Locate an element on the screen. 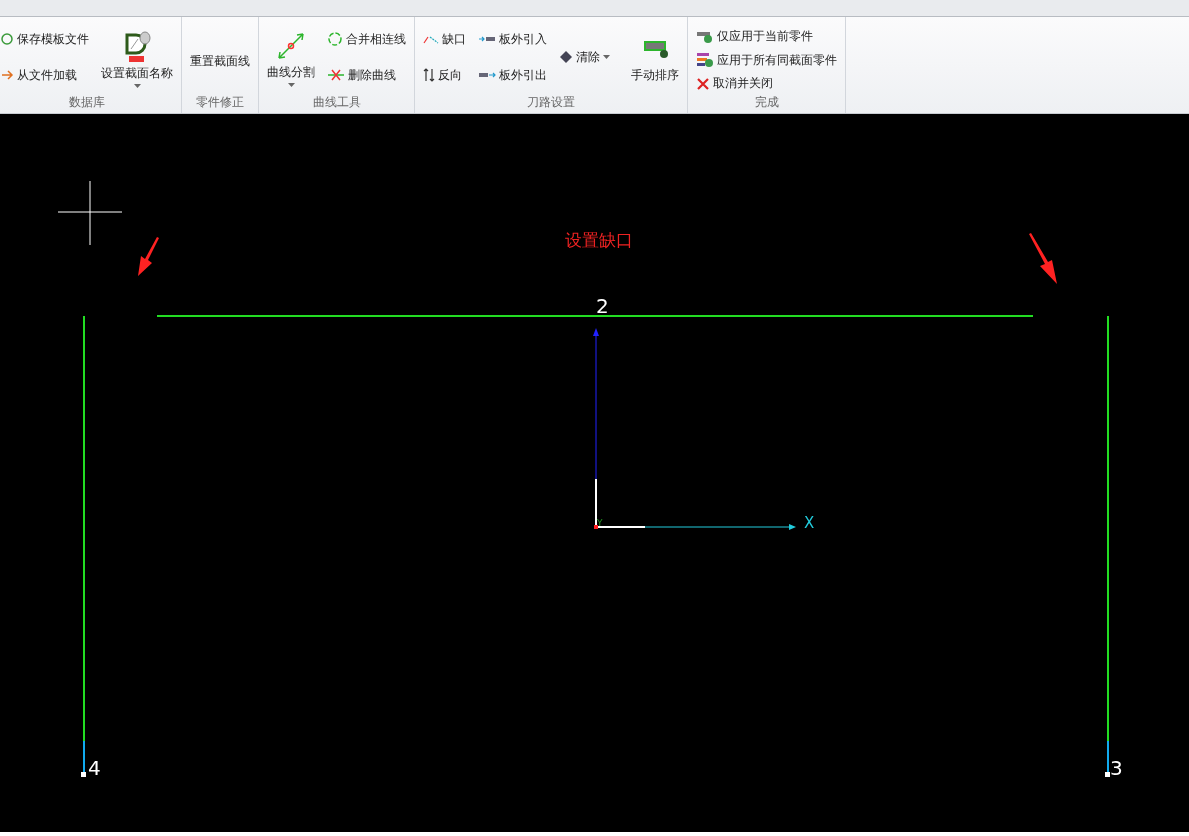 The width and height of the screenshot is (1189, 836). group-label: 刀路设置 is located at coordinates (551, 102).